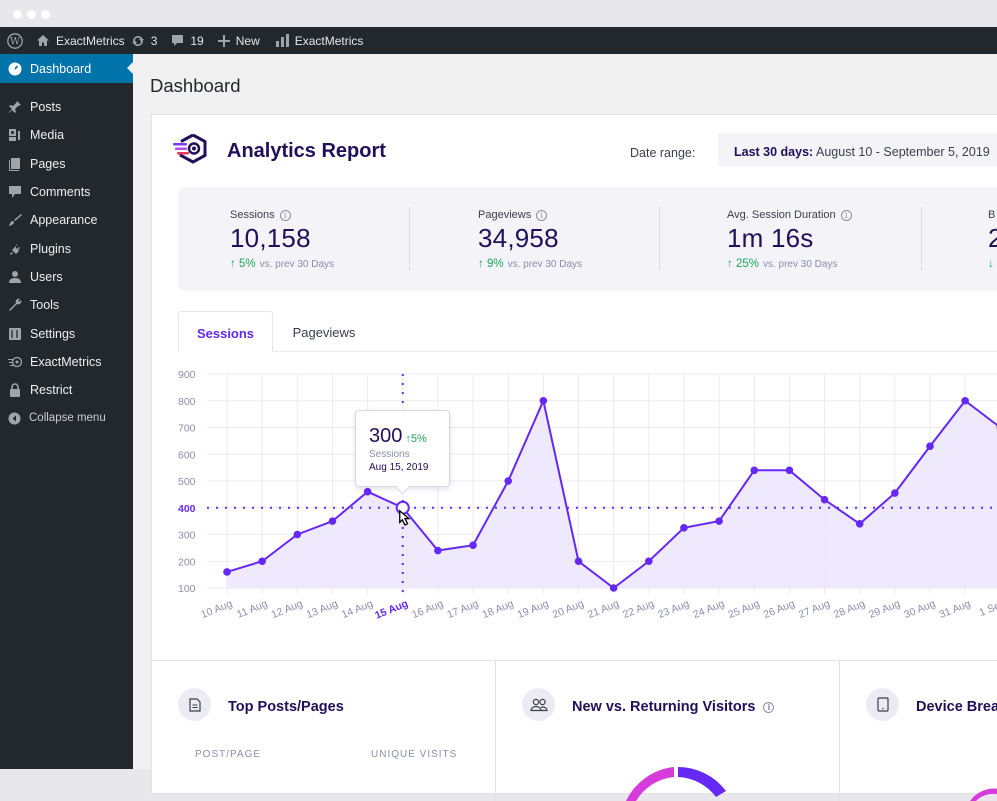 This screenshot has height=801, width=997. Describe the element at coordinates (15, 277) in the screenshot. I see `user-icon` at that location.